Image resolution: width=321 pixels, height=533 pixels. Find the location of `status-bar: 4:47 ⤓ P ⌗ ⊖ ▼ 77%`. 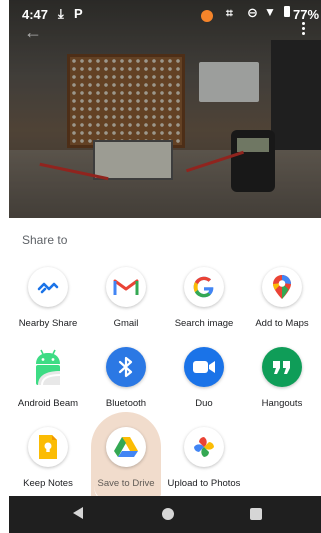

status-bar: 4:47 ⤓ P ⌗ ⊖ ▼ 77% is located at coordinates (160, 14).